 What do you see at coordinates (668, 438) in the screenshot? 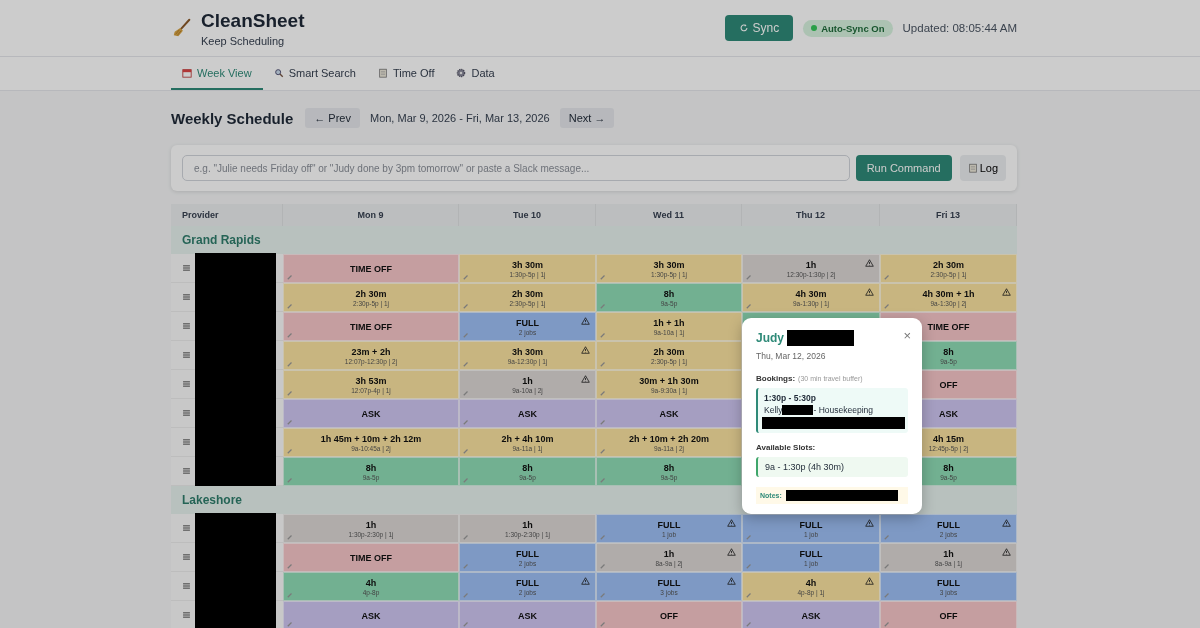
I see `cell-title: 2h + 10m + 2h 20m` at bounding box center [668, 438].